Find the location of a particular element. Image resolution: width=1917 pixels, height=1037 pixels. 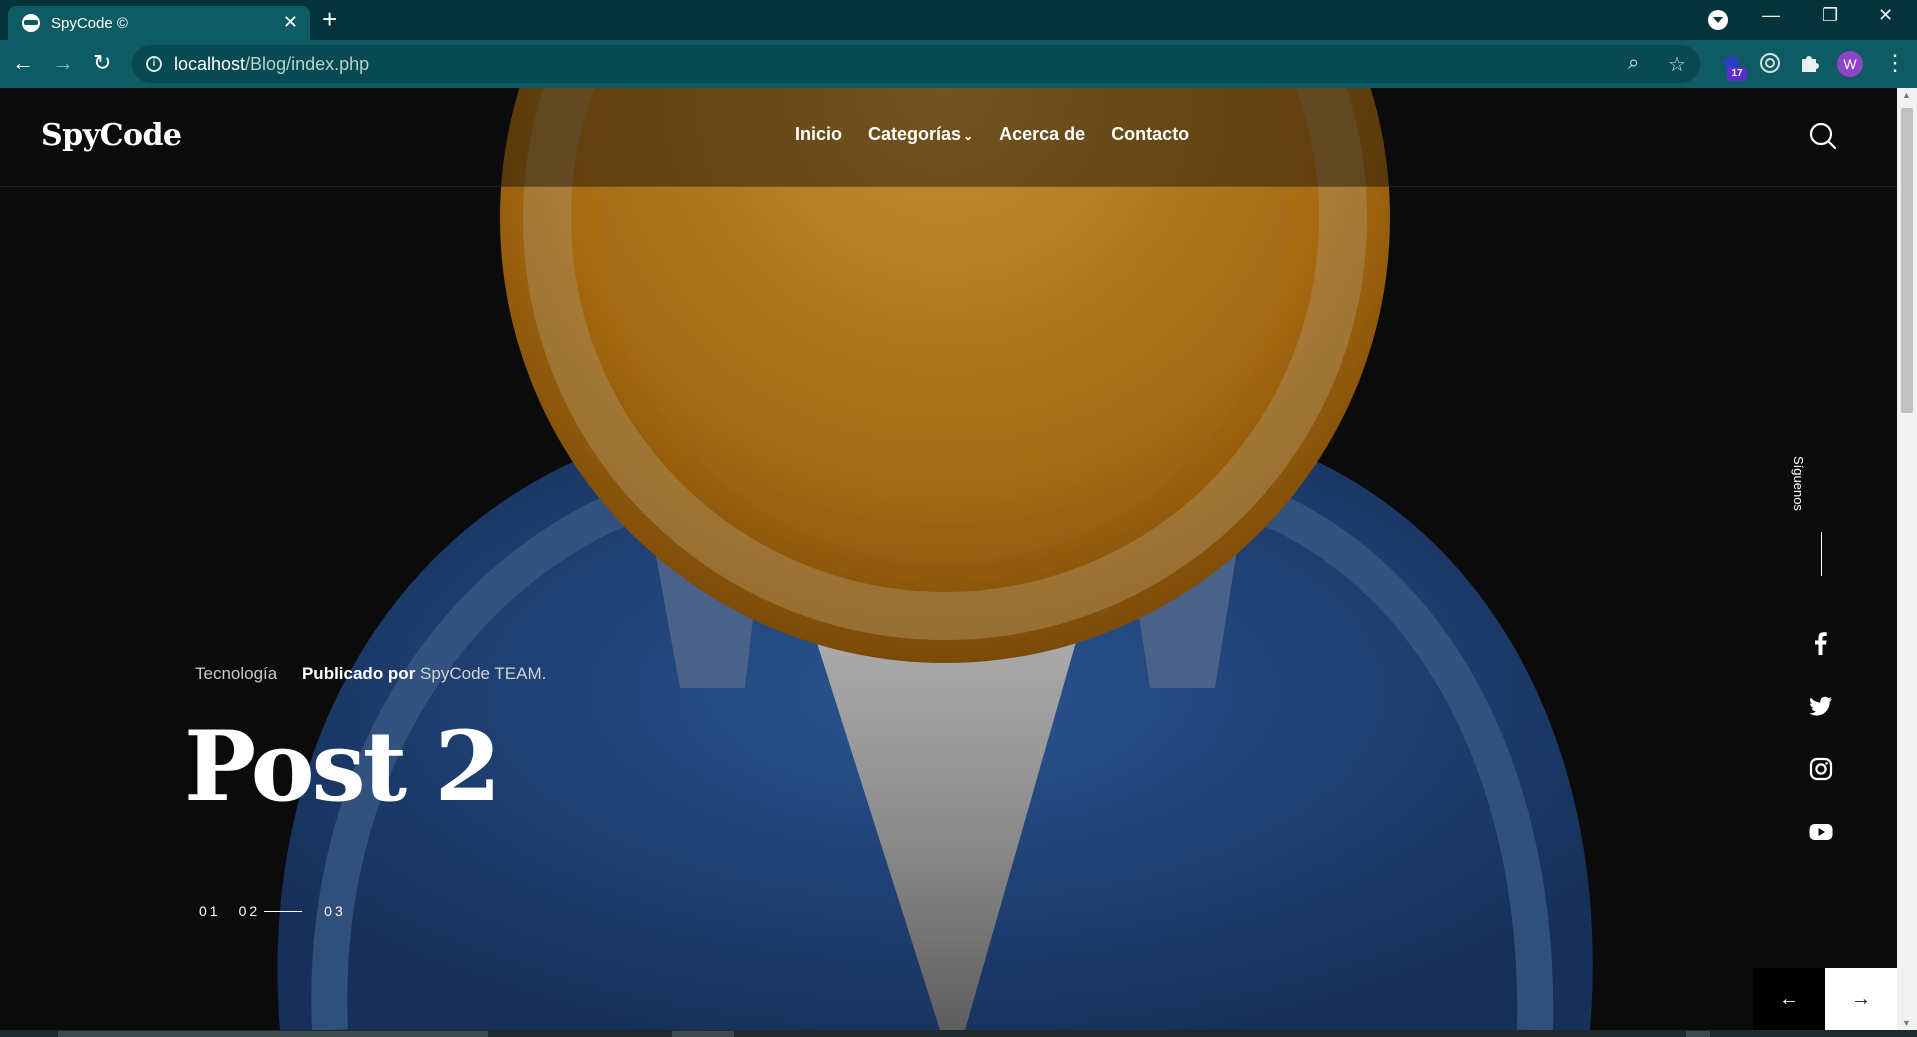

reload-icon: ↻ is located at coordinates (102, 63).